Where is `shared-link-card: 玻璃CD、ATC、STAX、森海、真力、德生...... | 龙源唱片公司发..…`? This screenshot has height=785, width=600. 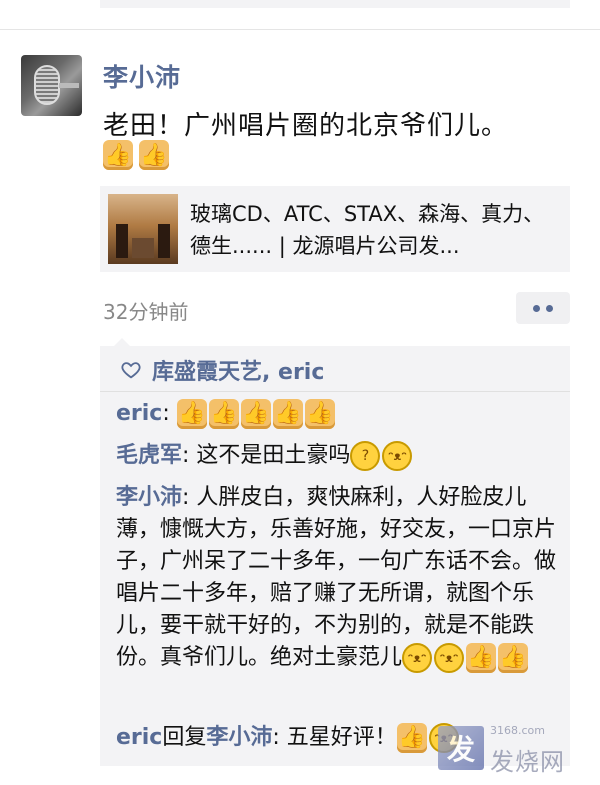
shared-link-card: 玻璃CD、ATC、STAX、森海、真力、德生...... | 龙源唱片公司发..… is located at coordinates (335, 229).